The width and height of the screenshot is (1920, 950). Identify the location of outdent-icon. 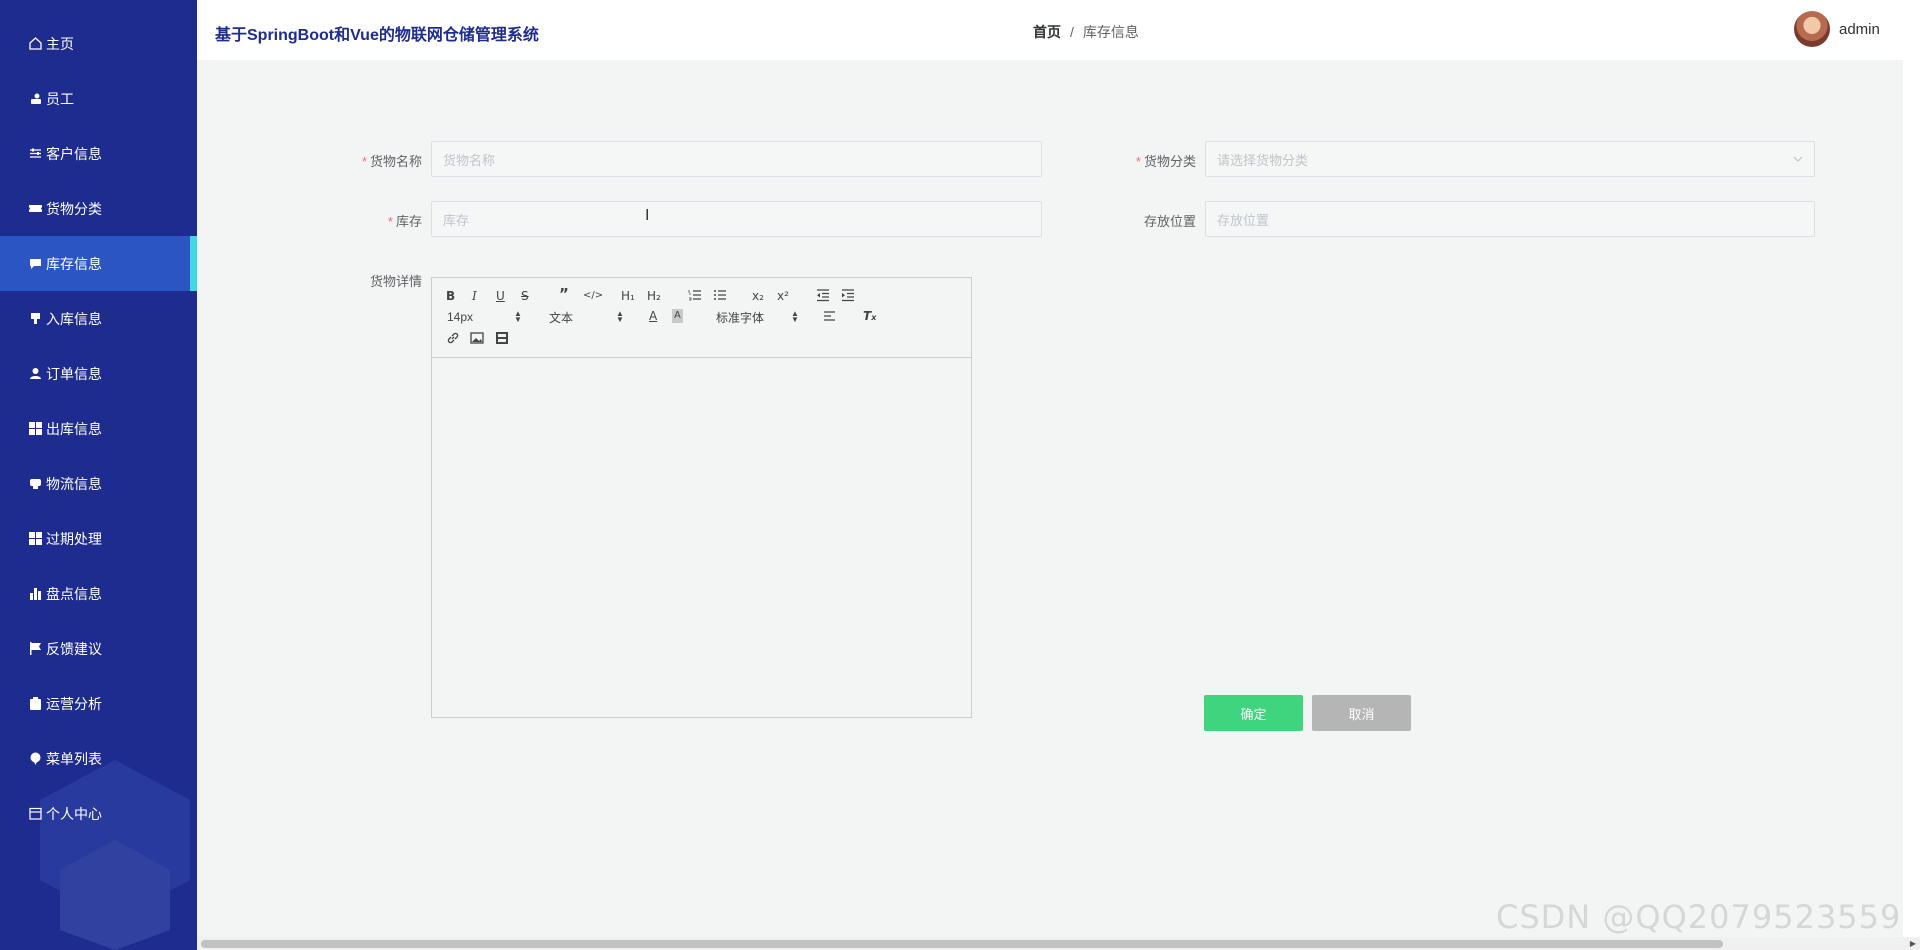
(823, 296).